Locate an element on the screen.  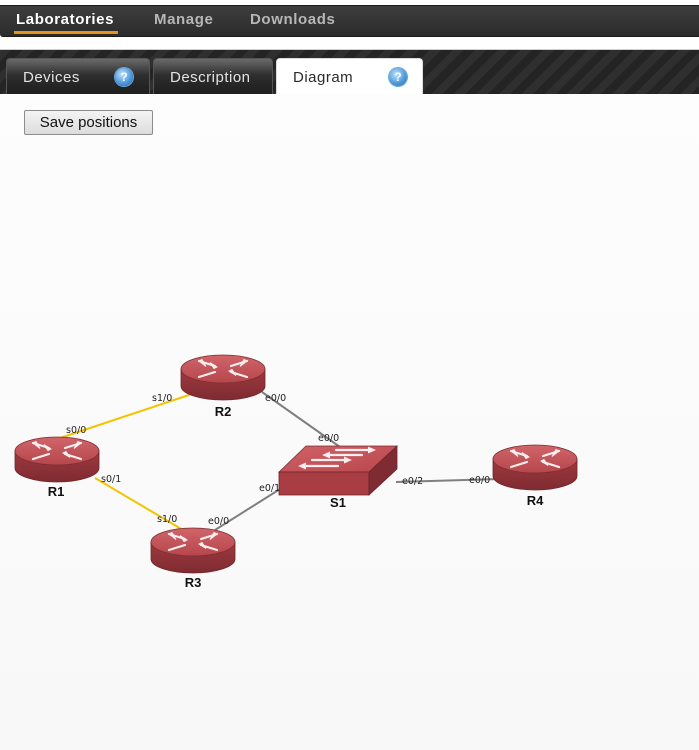
device-label: S1 is located at coordinates (338, 502).